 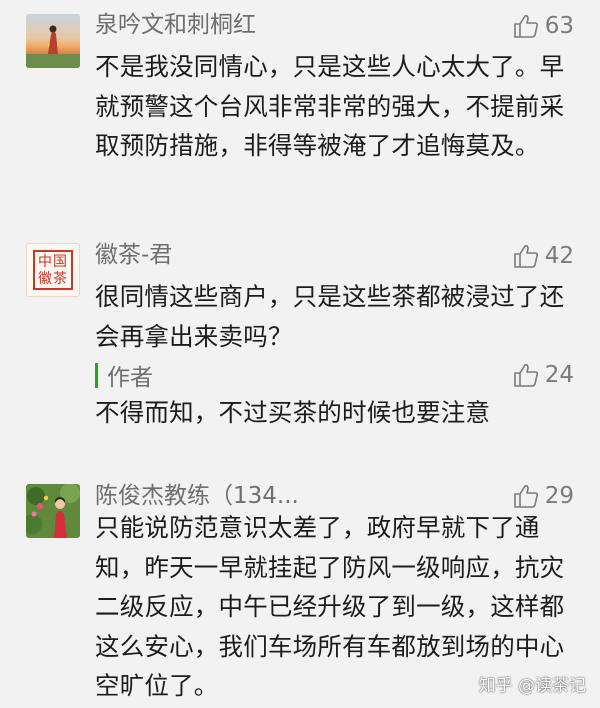 I want to click on seal-stamp: 中国徽茶, so click(x=53, y=270).